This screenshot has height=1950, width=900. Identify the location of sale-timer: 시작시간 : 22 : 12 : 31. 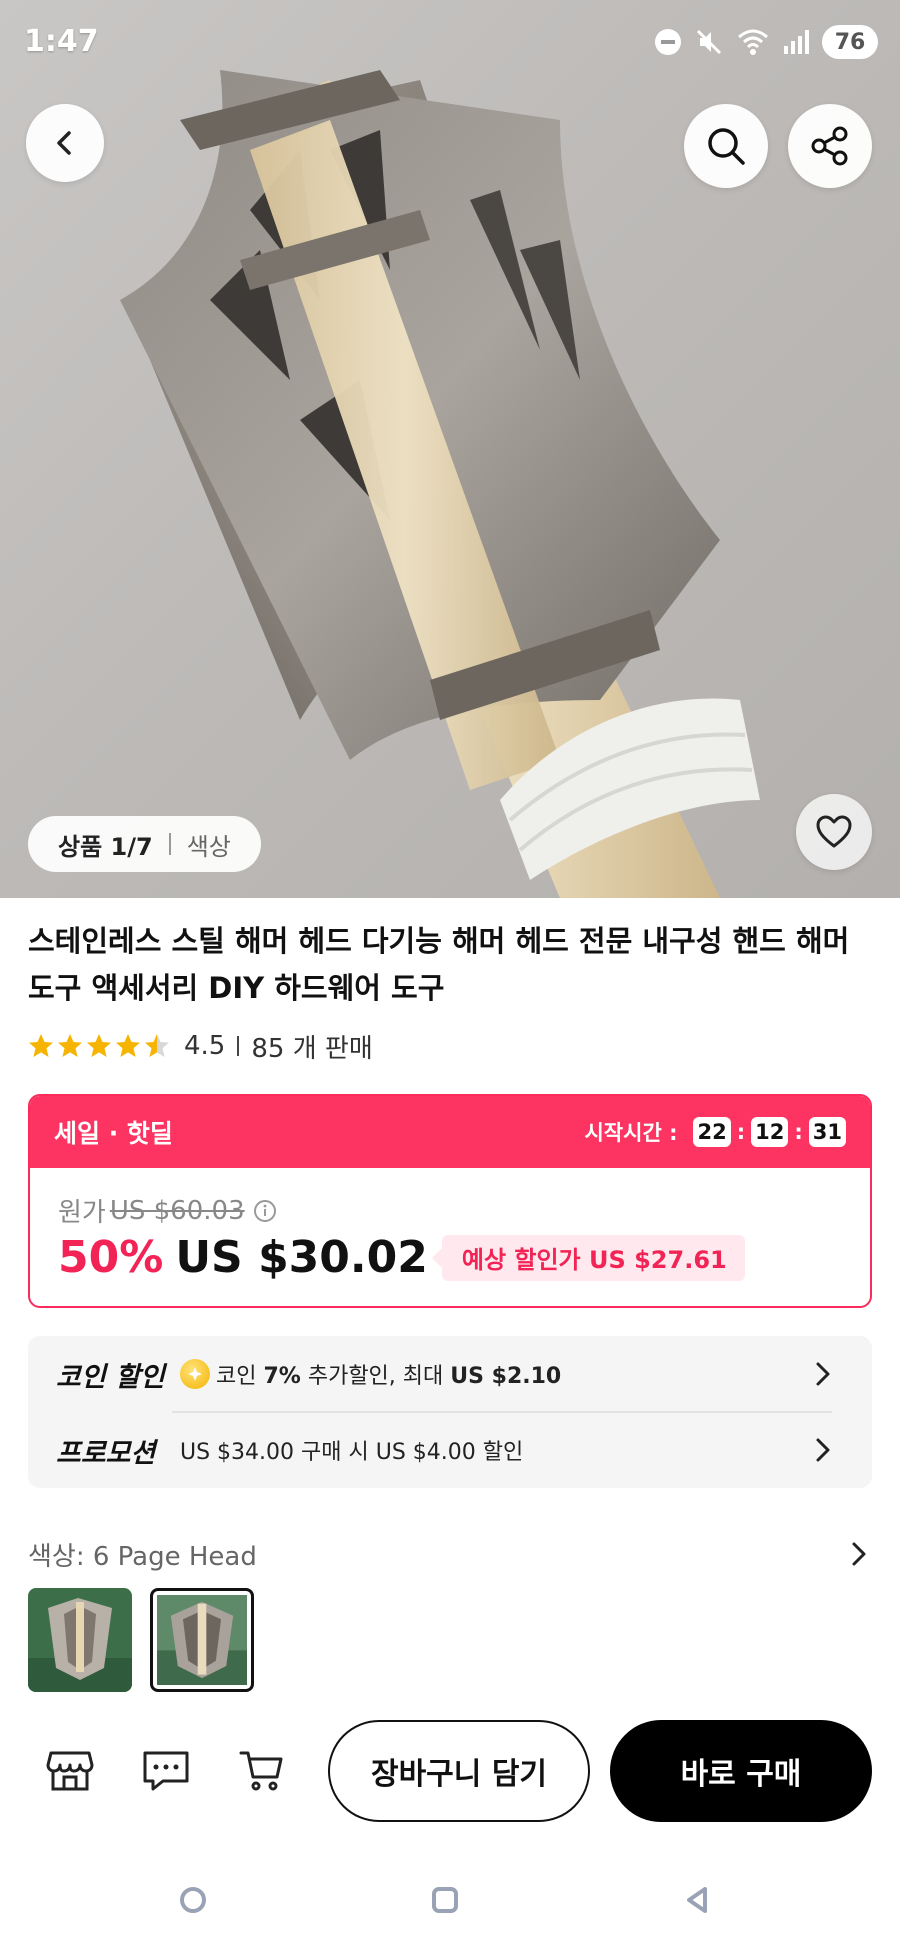
(715, 1132).